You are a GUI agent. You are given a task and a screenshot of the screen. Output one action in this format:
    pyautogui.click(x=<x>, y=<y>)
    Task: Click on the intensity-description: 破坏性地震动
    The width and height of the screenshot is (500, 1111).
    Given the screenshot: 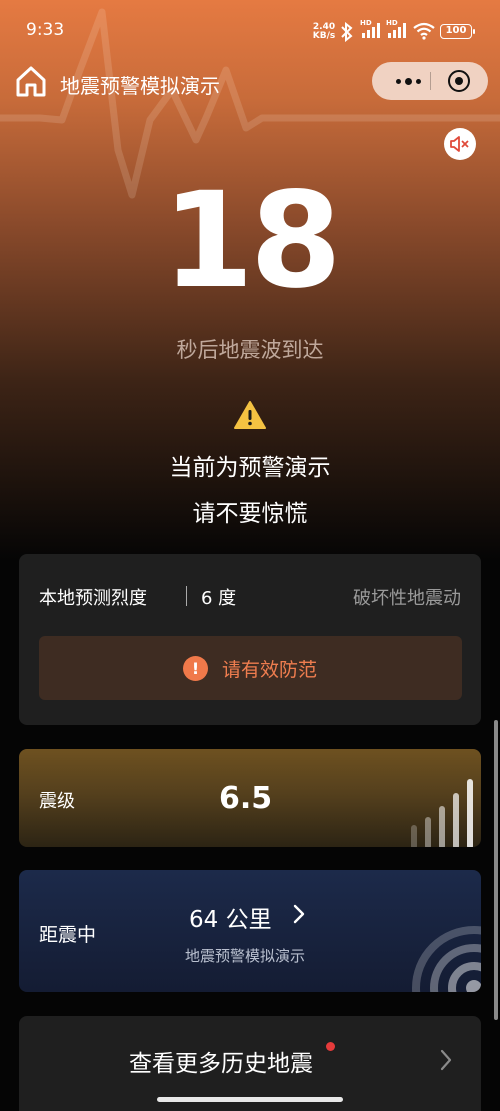 What is the action you would take?
    pyautogui.click(x=407, y=598)
    